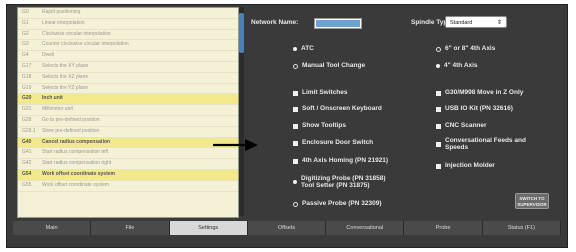 The height and width of the screenshot is (252, 576). I want to click on gcode-code: G28, so click(27, 119).